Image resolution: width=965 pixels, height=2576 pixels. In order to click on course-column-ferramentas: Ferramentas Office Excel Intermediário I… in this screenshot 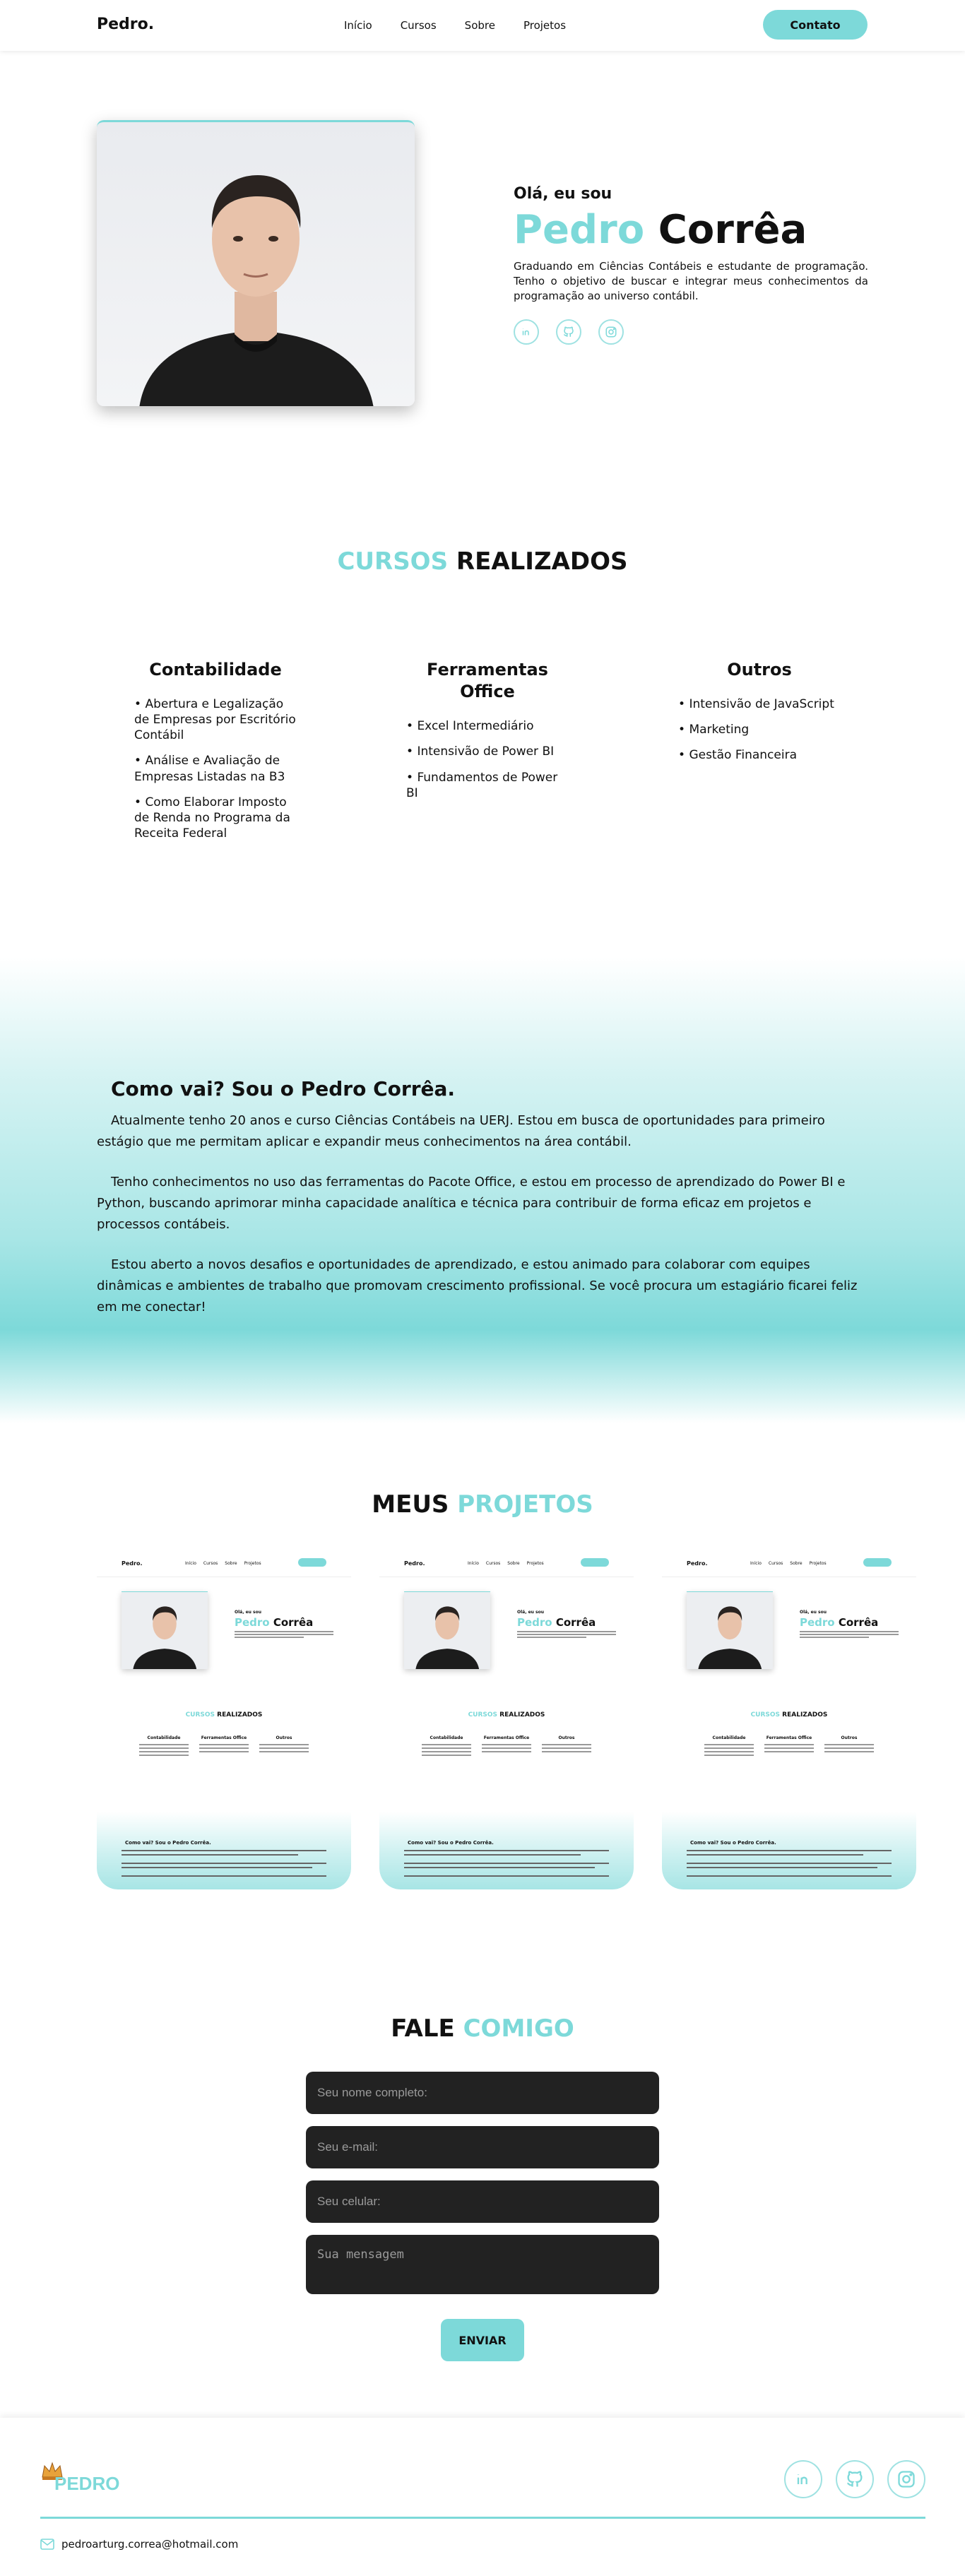, I will do `click(487, 735)`.